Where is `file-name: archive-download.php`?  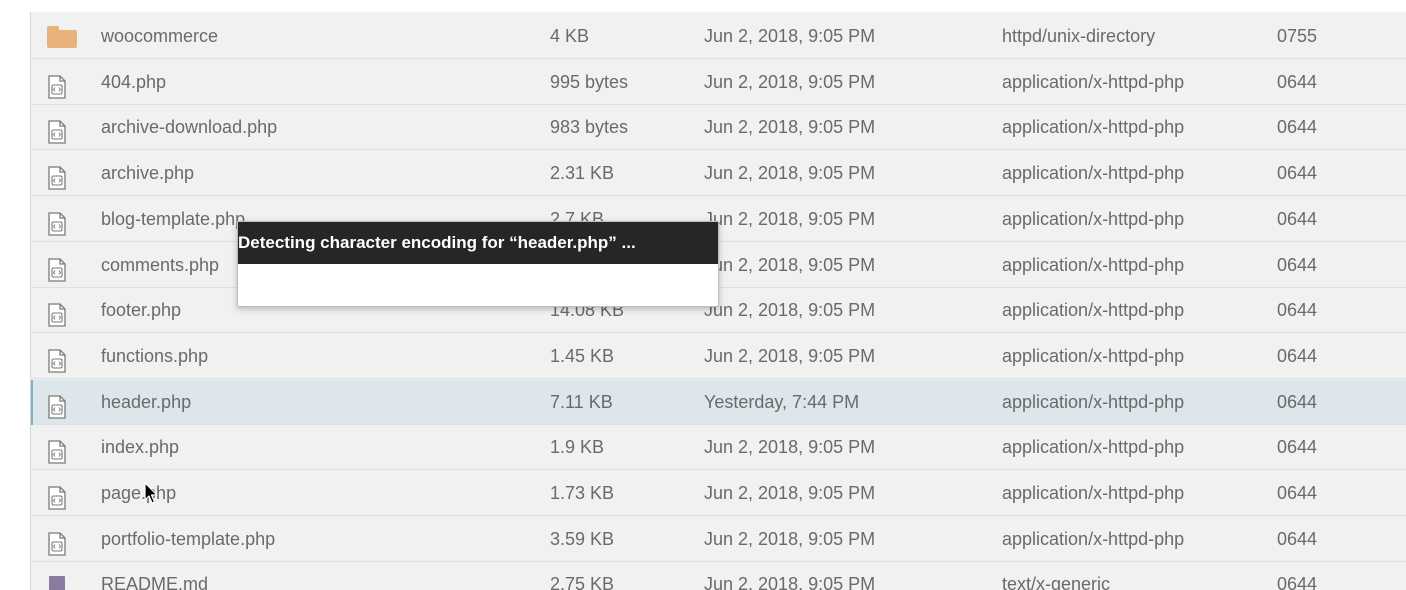 file-name: archive-download.php is located at coordinates (189, 127).